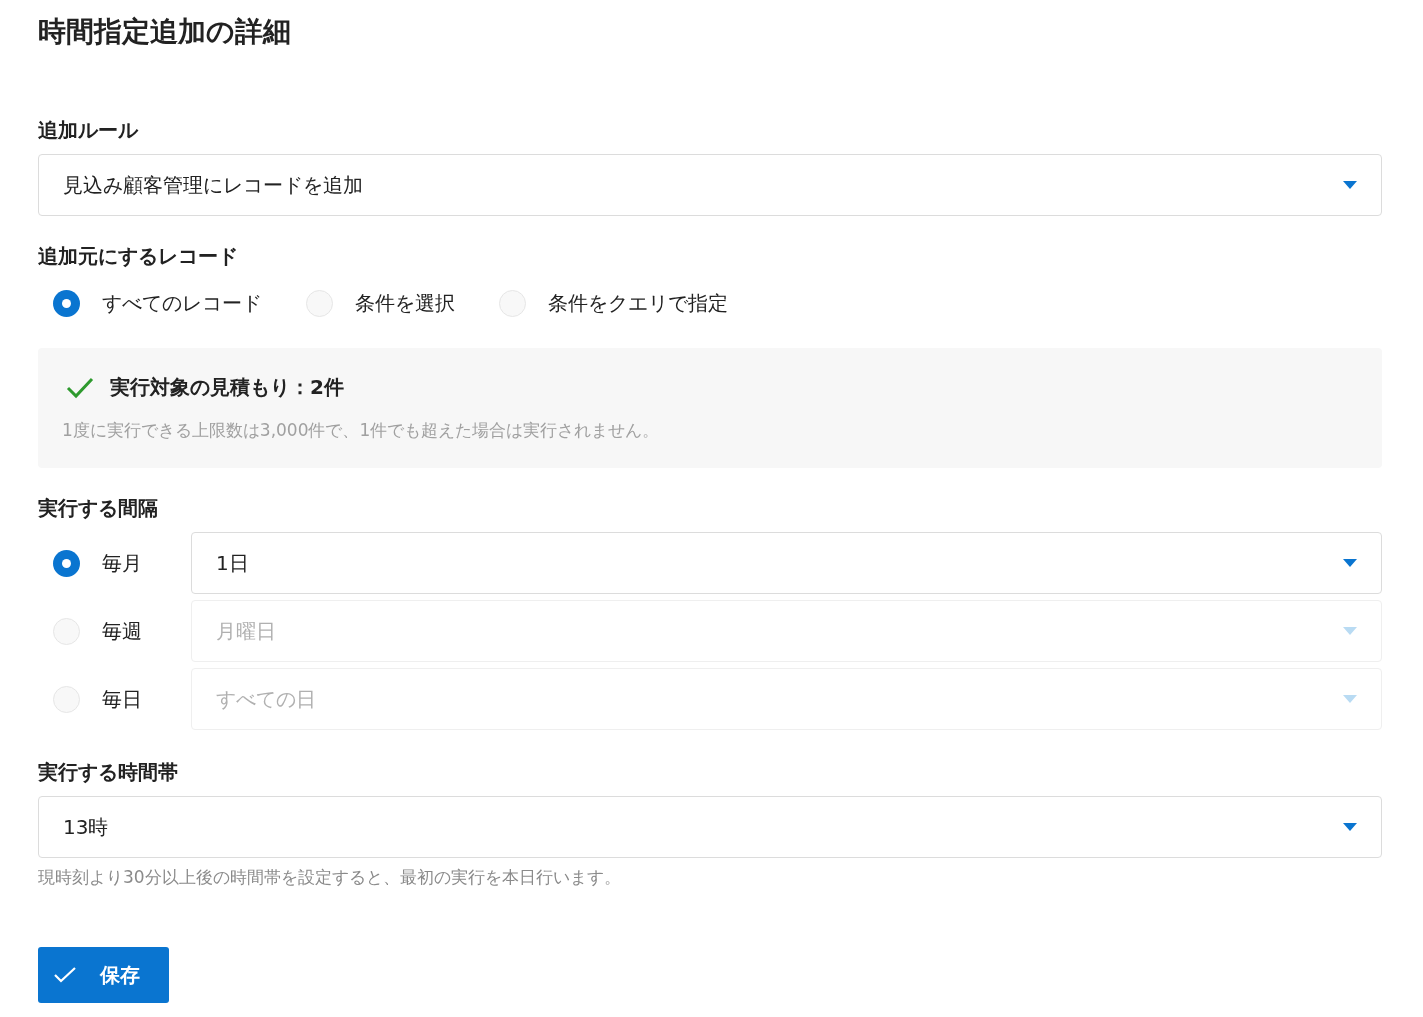 Image resolution: width=1423 pixels, height=1017 pixels. I want to click on radio-label: 毎月, so click(122, 563).